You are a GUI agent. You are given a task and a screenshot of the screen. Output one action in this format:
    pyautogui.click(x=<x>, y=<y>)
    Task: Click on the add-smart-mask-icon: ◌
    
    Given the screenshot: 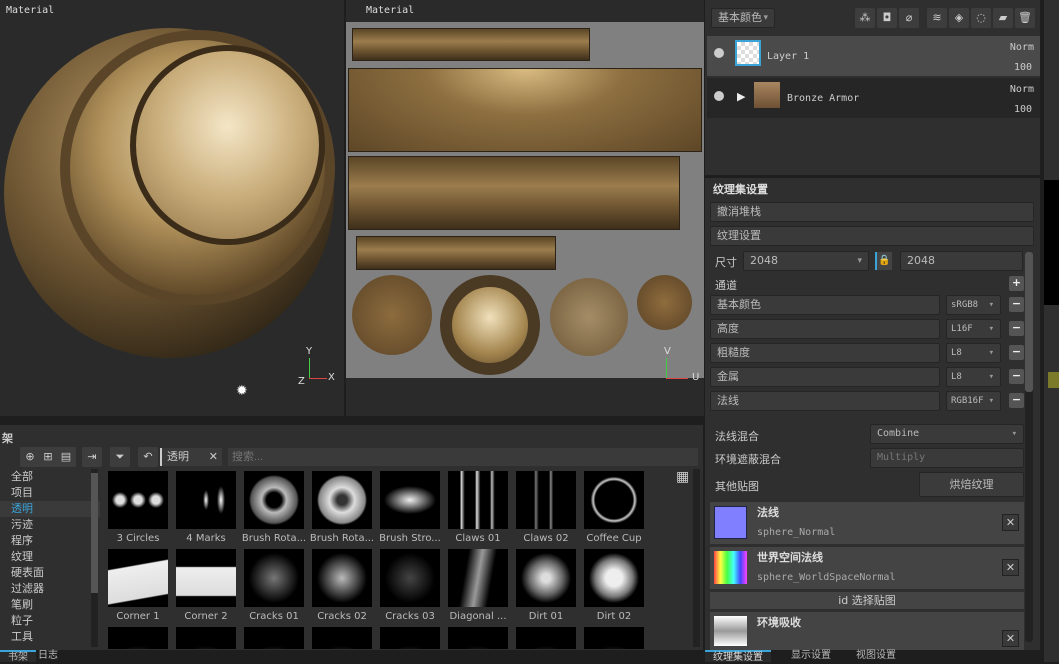 What is the action you would take?
    pyautogui.click(x=981, y=18)
    